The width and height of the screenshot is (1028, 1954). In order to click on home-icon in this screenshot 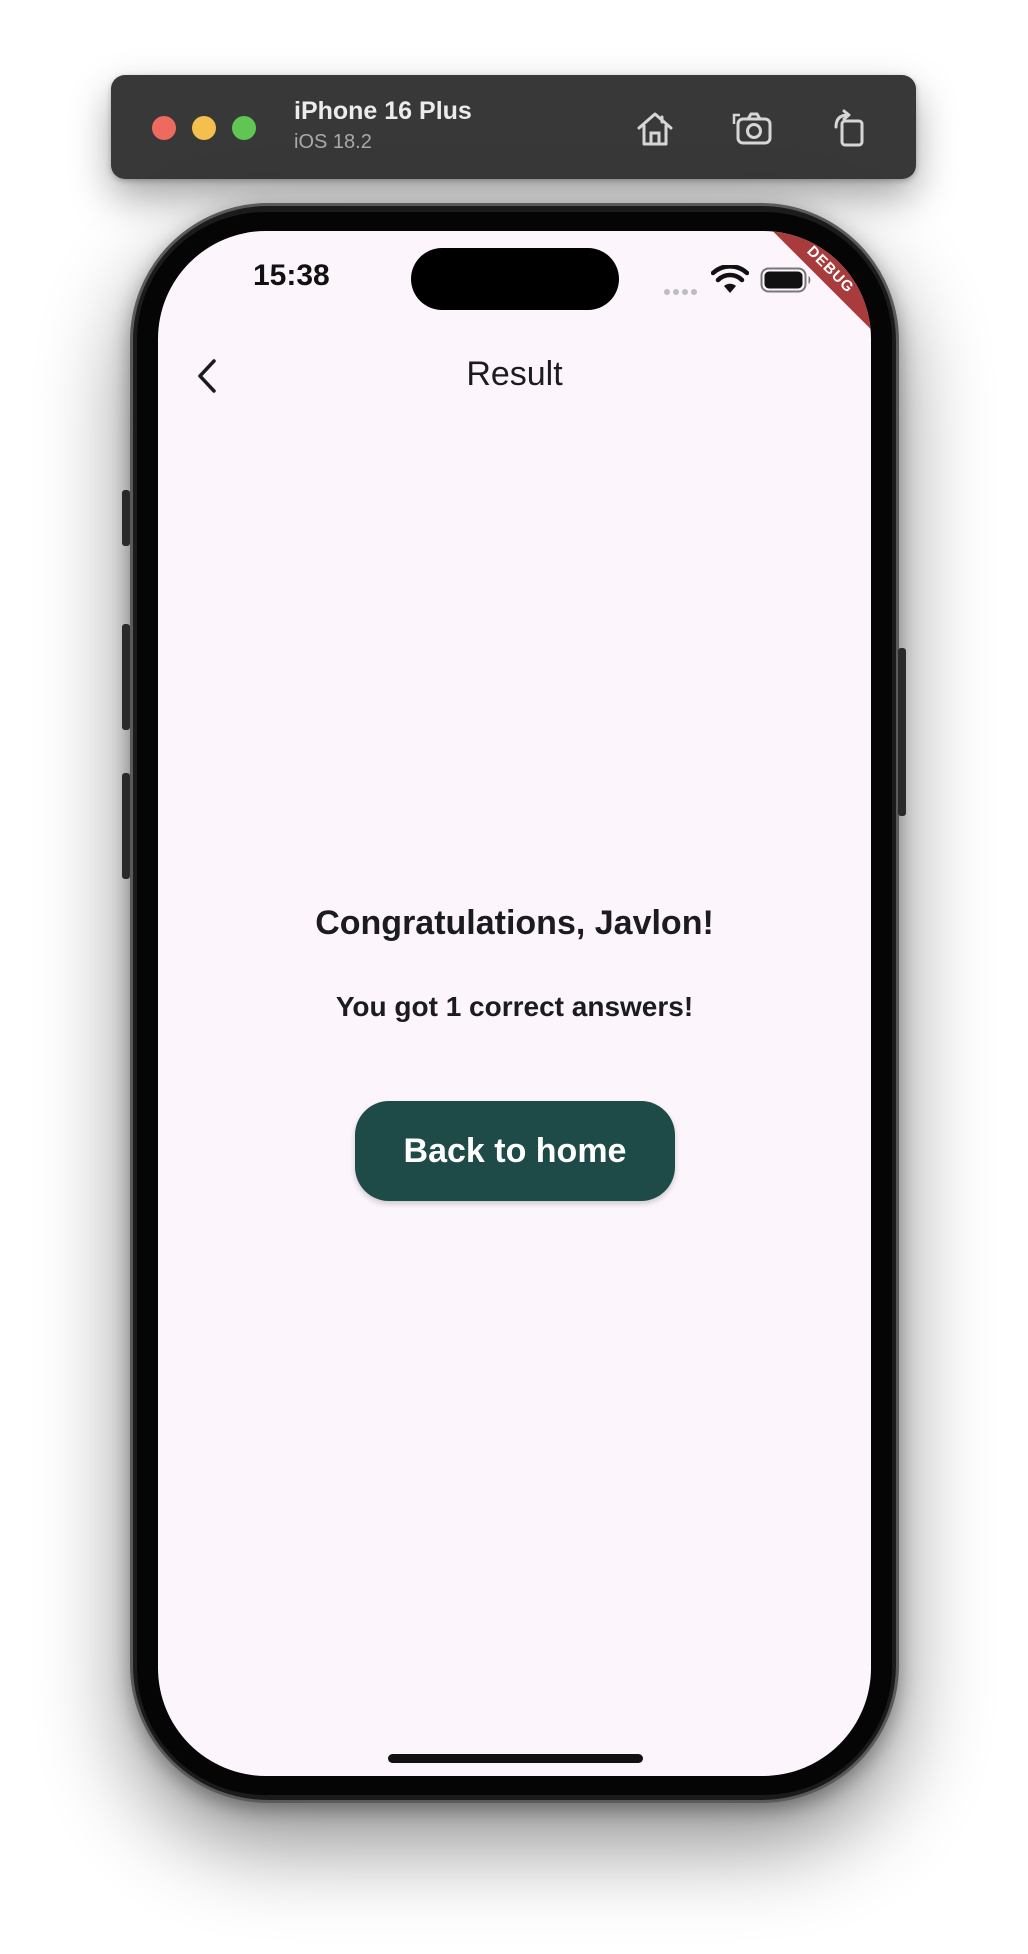, I will do `click(655, 129)`.